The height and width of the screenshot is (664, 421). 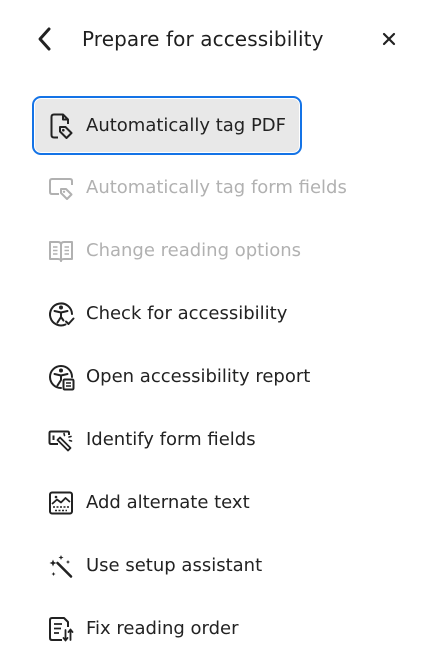 What do you see at coordinates (61, 377) in the screenshot?
I see `accessibility-report-icon` at bounding box center [61, 377].